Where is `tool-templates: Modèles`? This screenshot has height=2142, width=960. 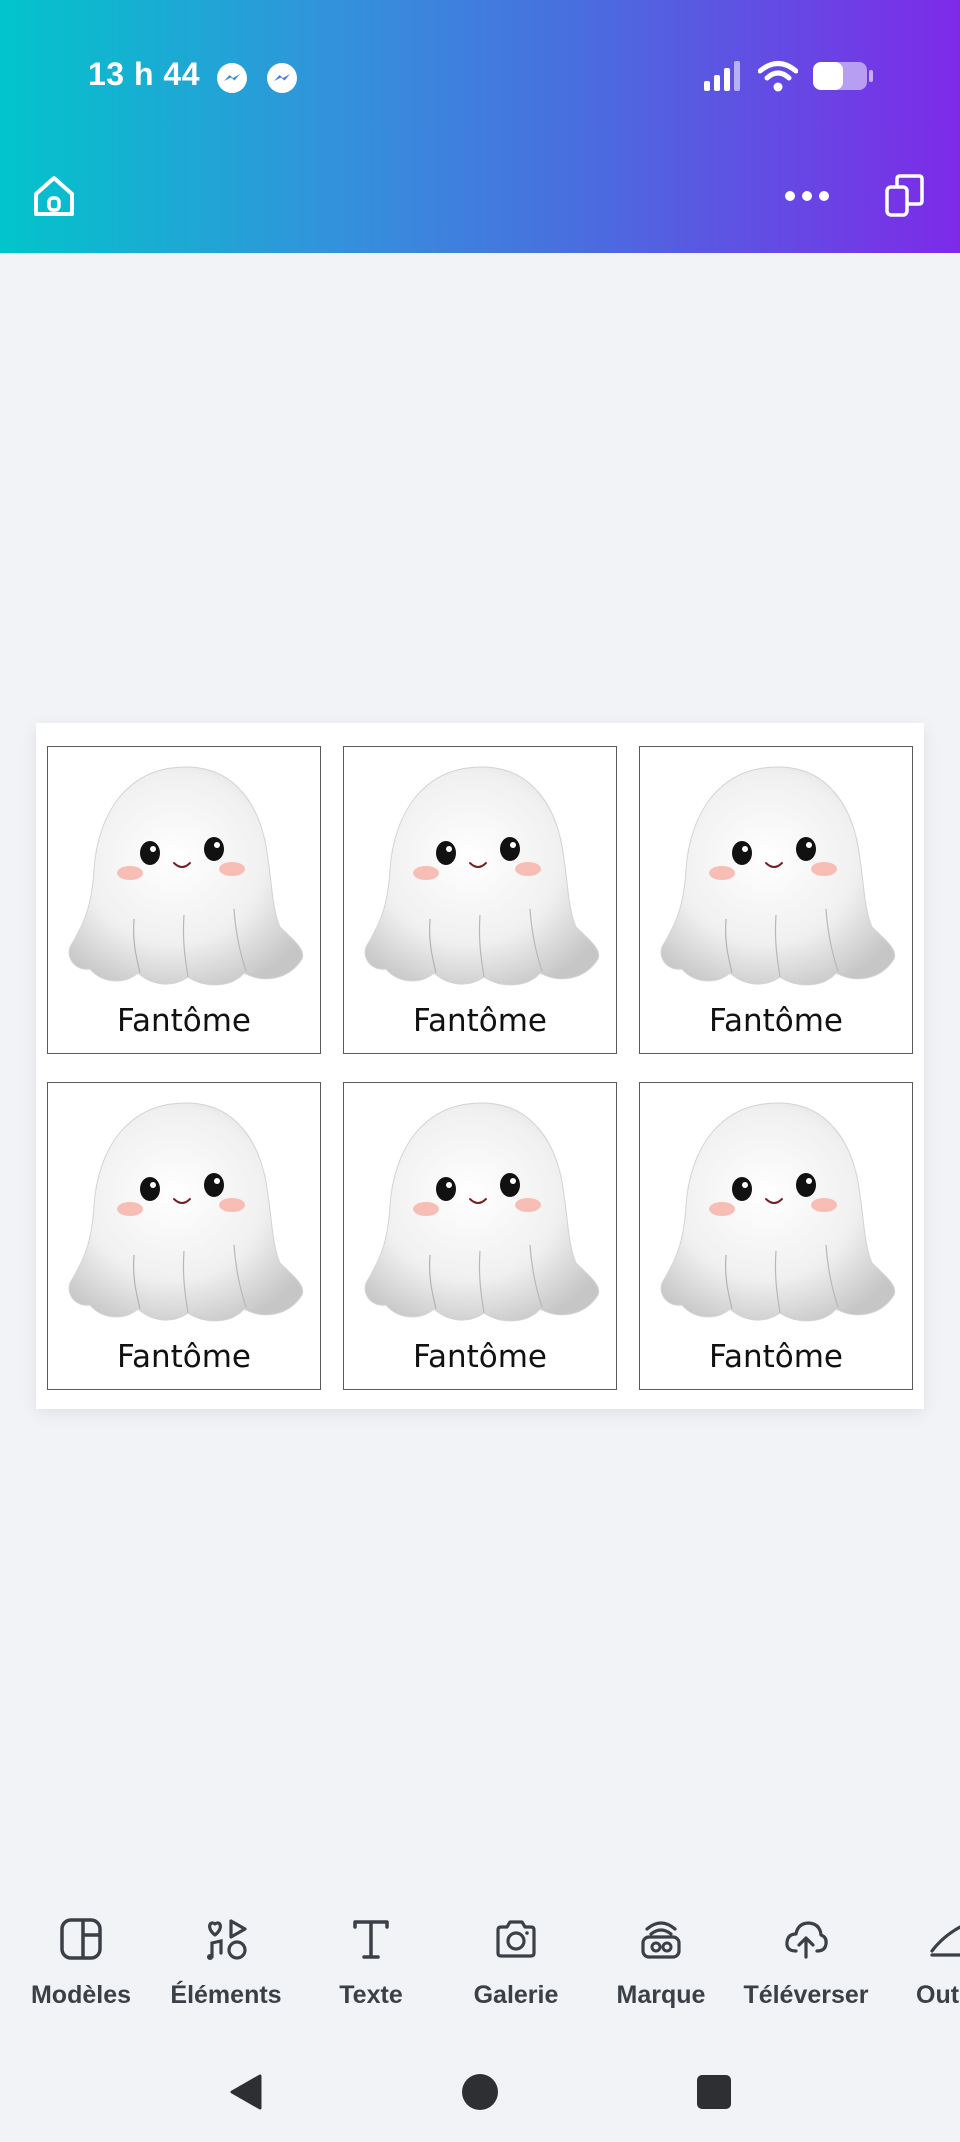 tool-templates: Modèles is located at coordinates (81, 1955).